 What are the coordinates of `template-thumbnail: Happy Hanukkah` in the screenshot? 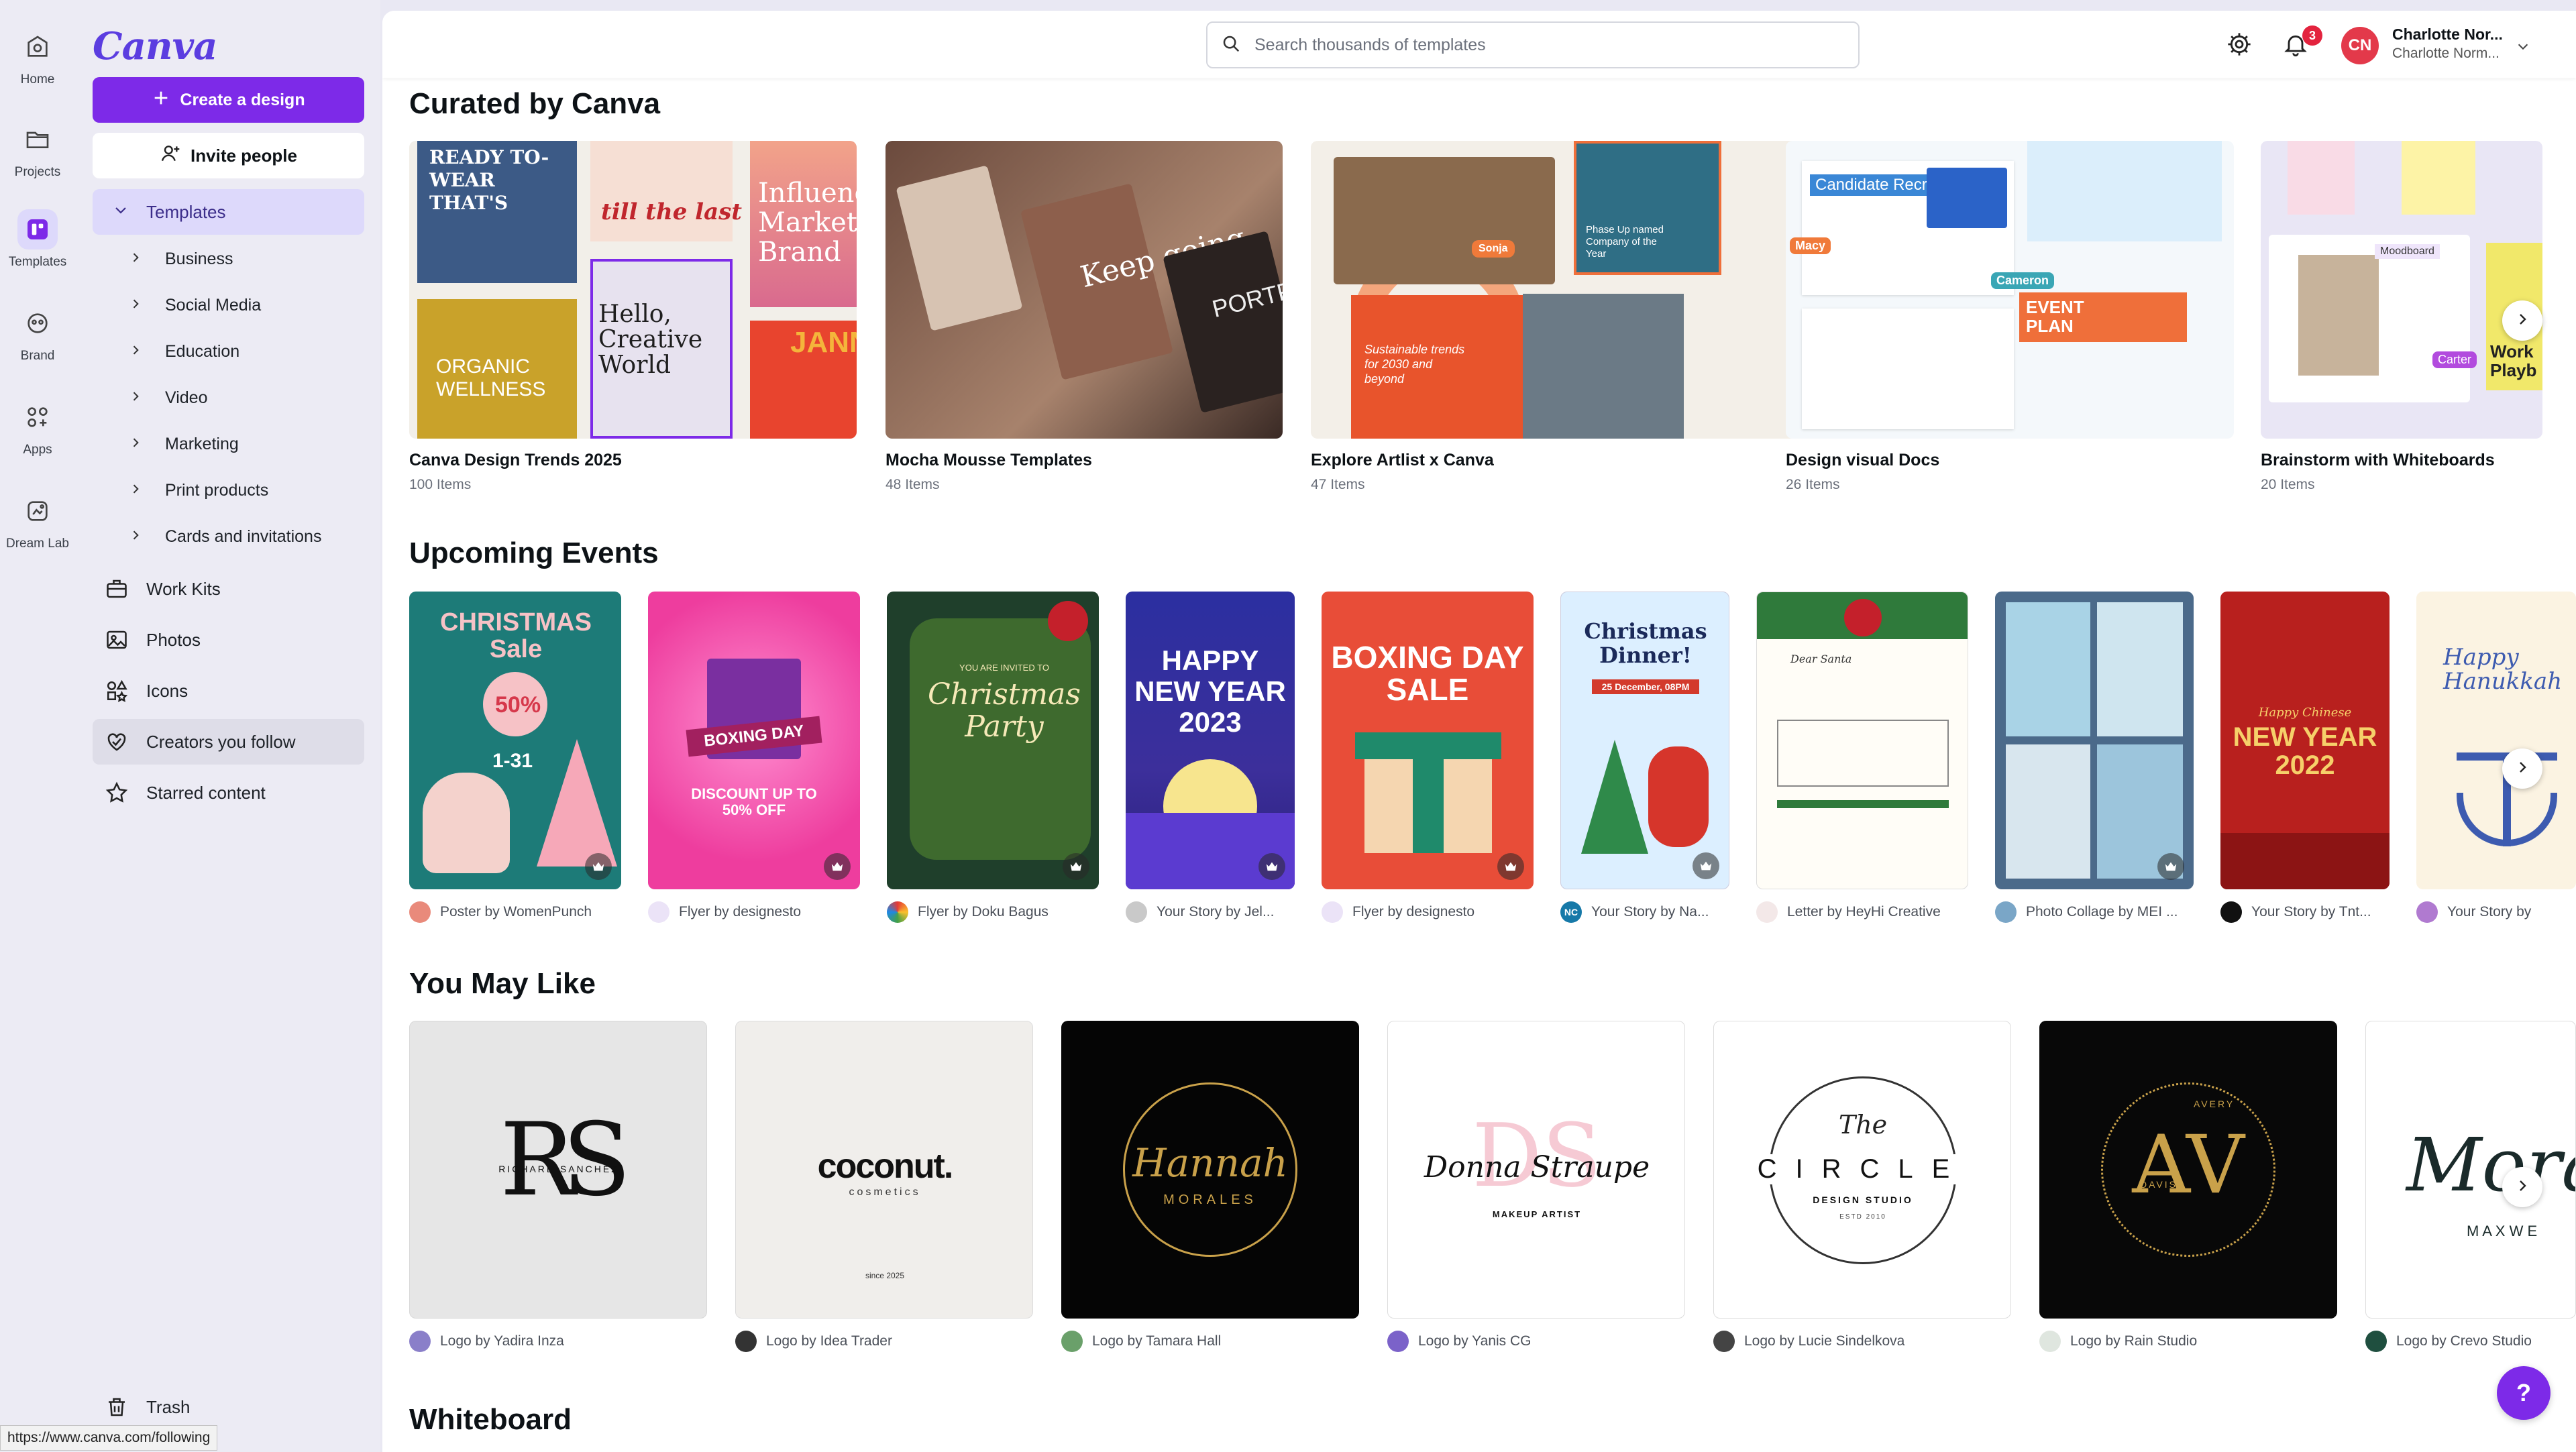 It's located at (2496, 740).